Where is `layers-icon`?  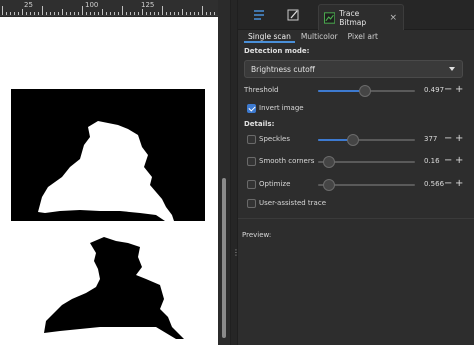
layers-icon is located at coordinates (259, 15).